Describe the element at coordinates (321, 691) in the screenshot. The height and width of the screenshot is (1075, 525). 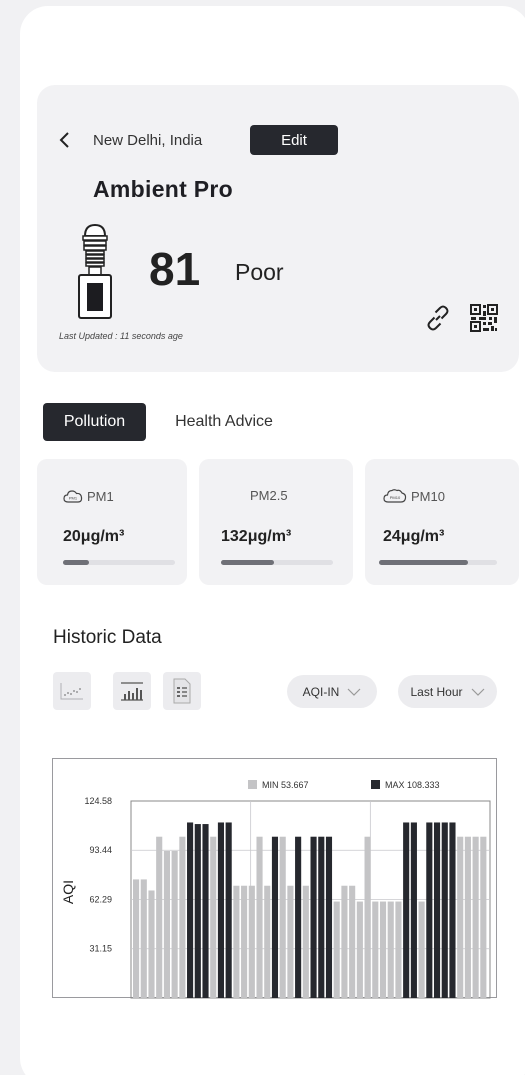
I see `metric-select-value: AQI-IN` at that location.